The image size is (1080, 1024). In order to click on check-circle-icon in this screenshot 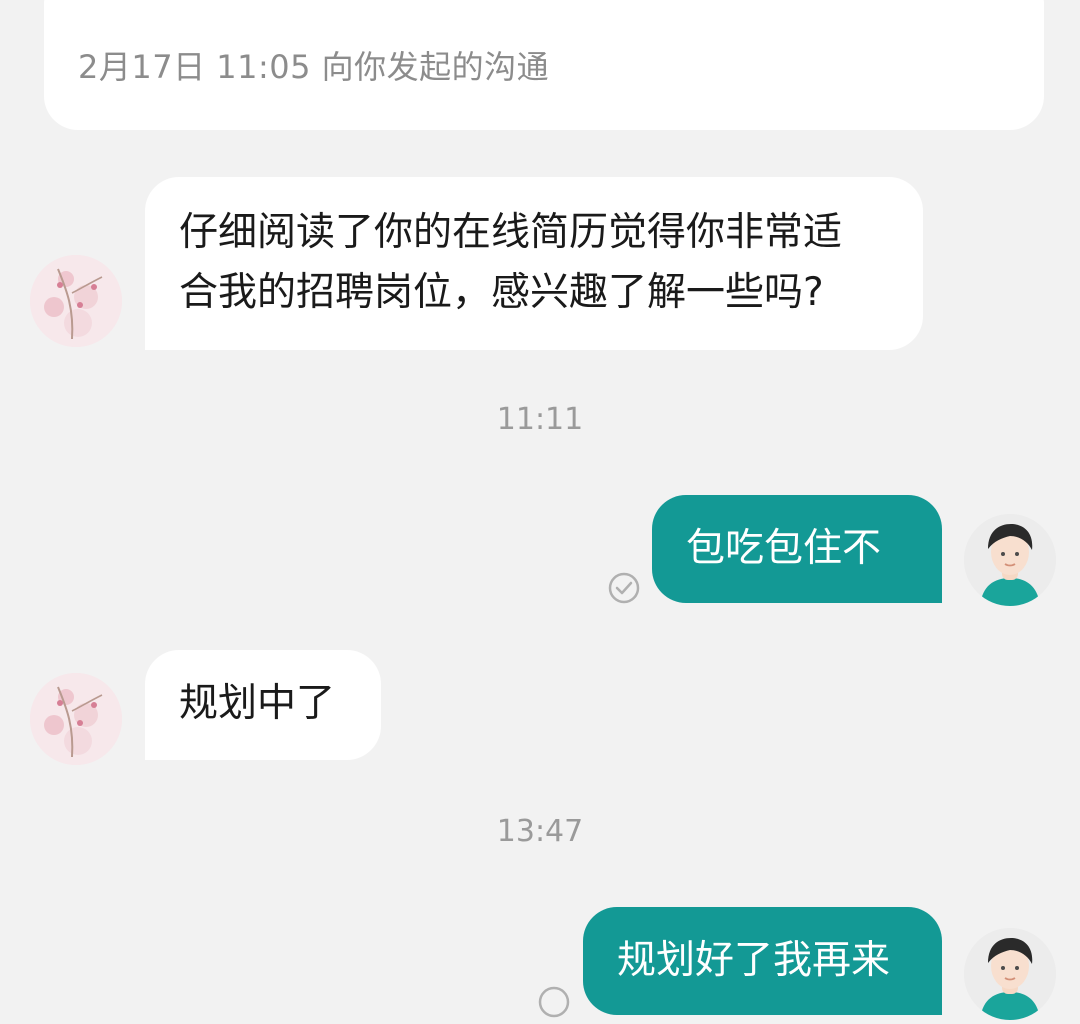, I will do `click(624, 588)`.